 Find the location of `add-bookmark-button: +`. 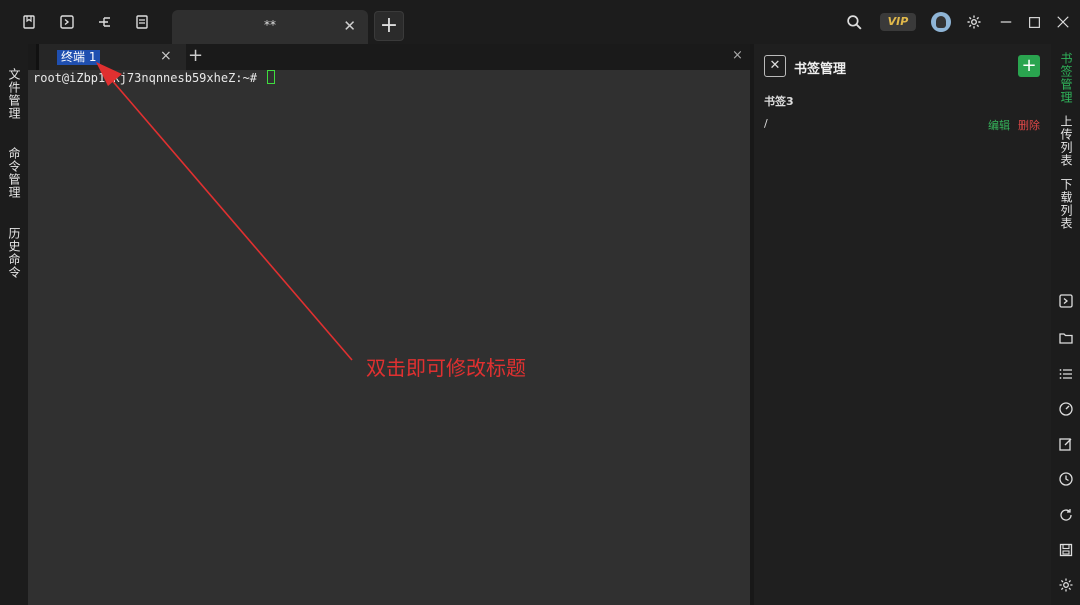

add-bookmark-button: + is located at coordinates (1029, 66).